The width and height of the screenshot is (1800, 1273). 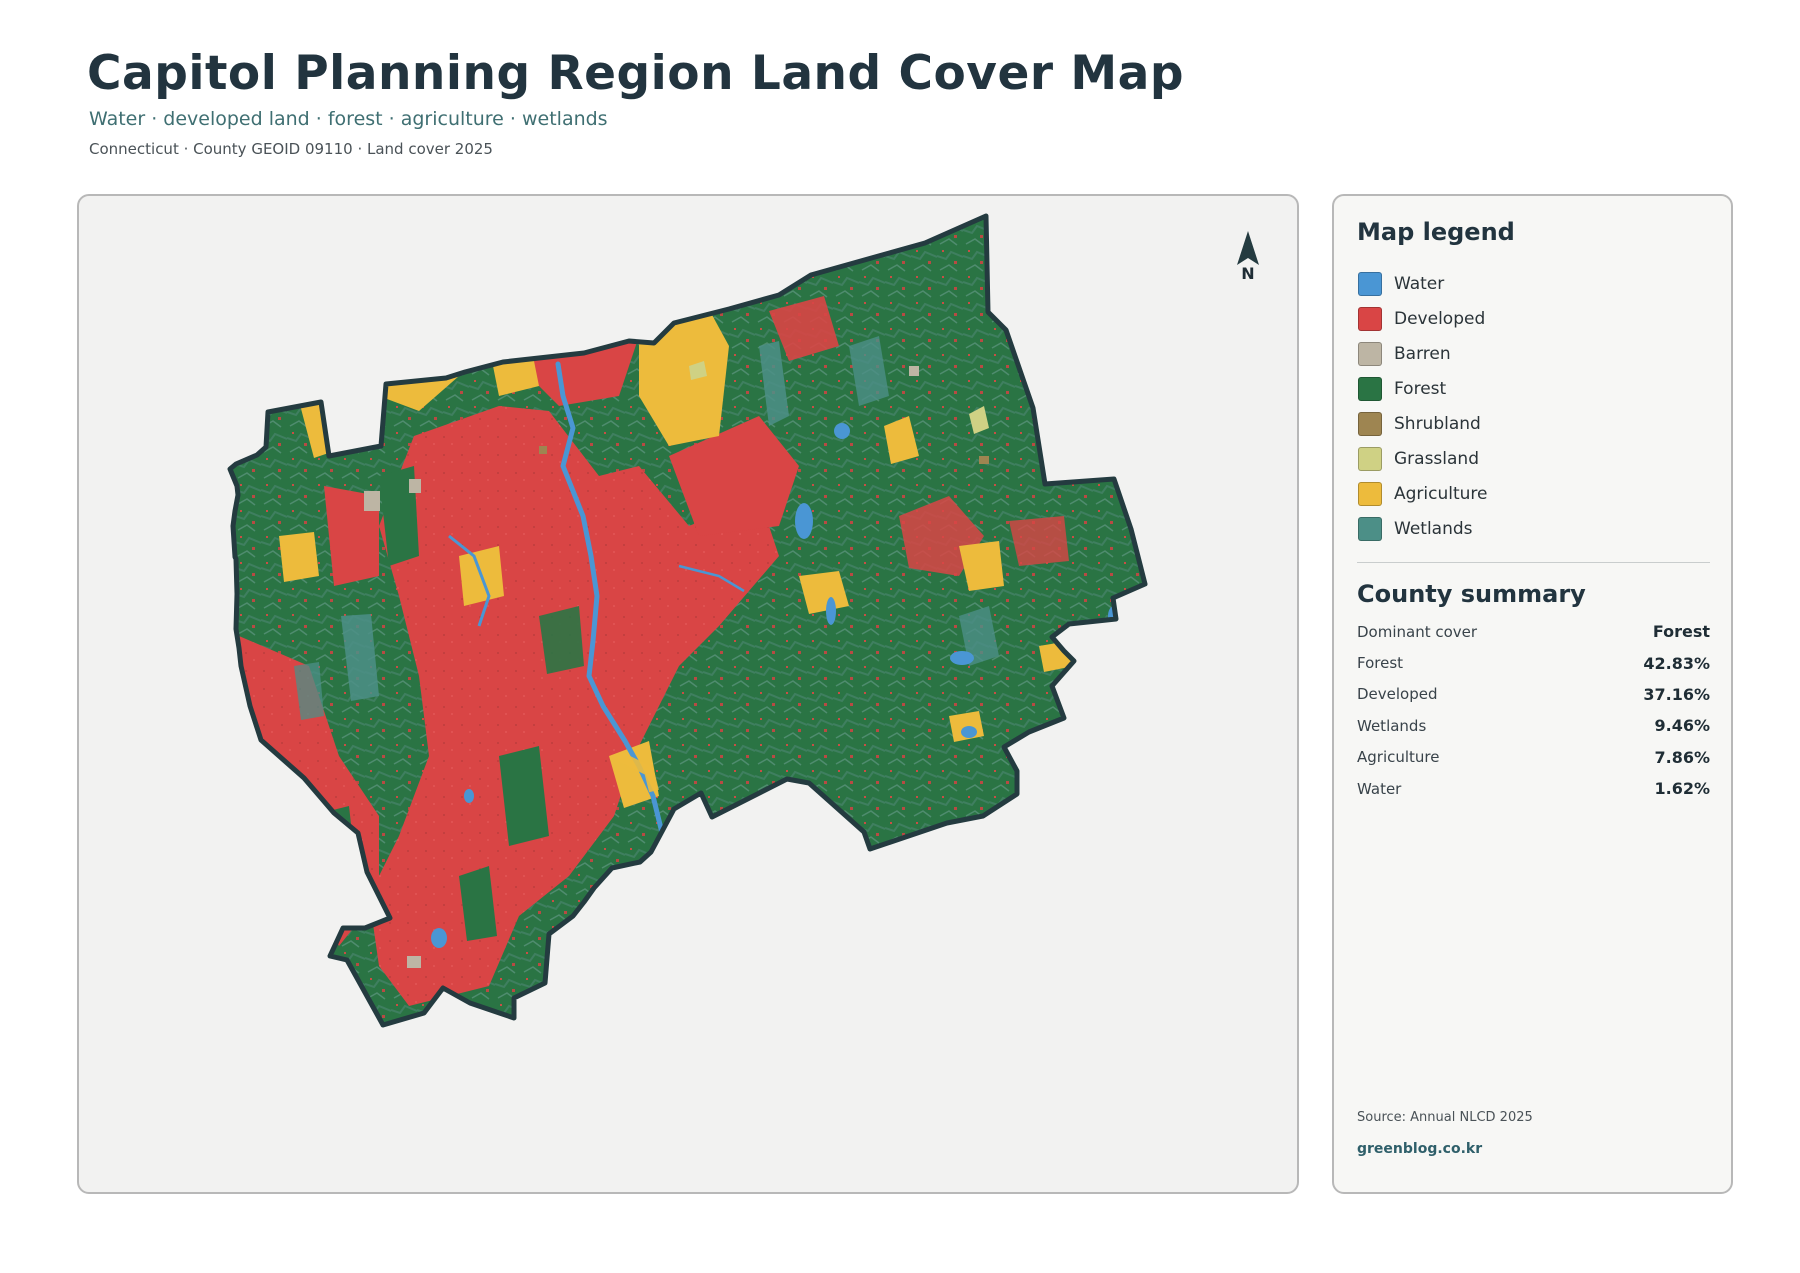 I want to click on panel-divider, so click(x=1533, y=562).